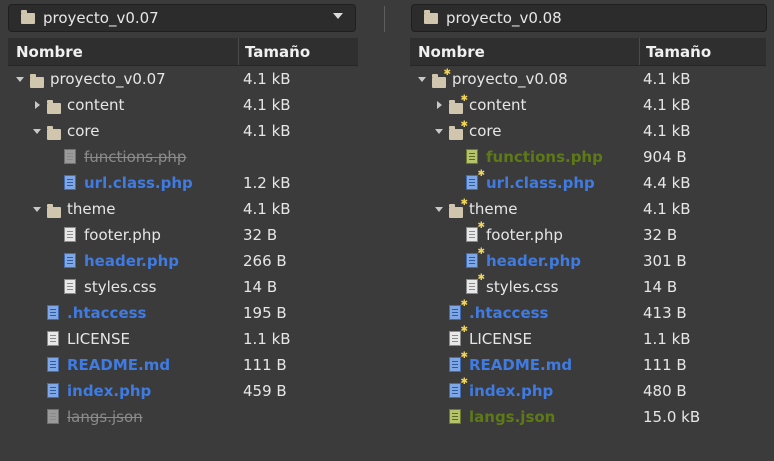 The image size is (774, 461). I want to click on file-name: .htaccess, so click(509, 313).